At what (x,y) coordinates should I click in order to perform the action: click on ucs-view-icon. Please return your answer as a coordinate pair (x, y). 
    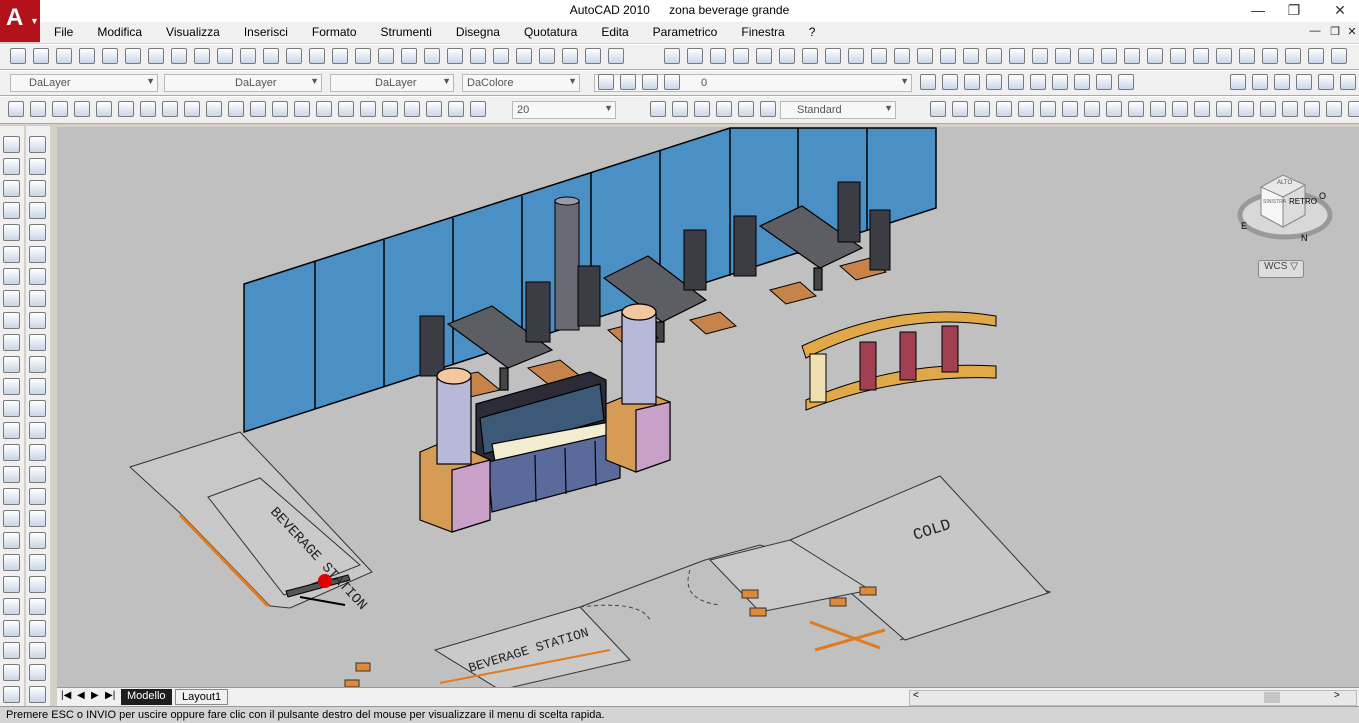
    Looking at the image, I should click on (1202, 109).